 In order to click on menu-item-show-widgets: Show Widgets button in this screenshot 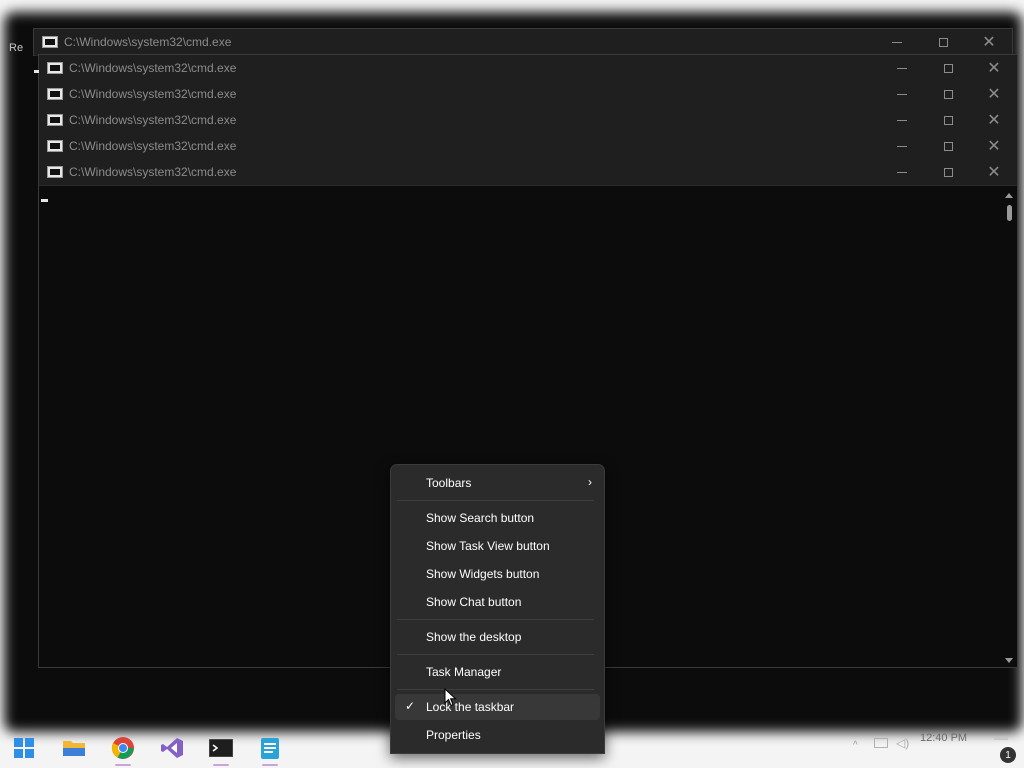, I will do `click(497, 574)`.